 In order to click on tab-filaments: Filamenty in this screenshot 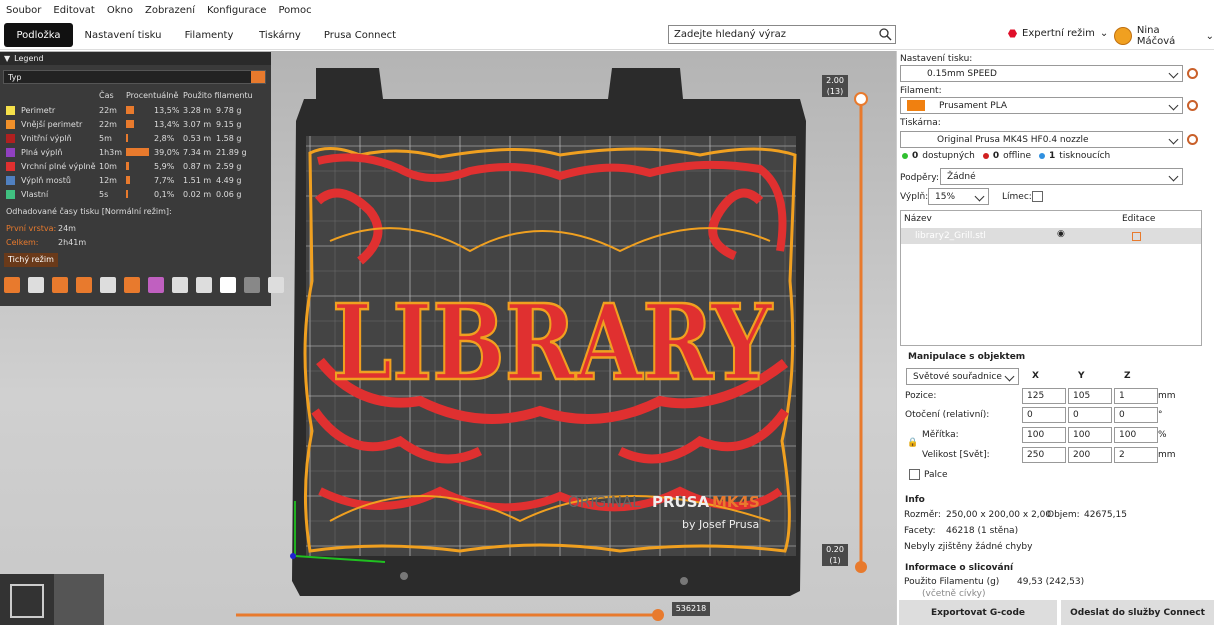, I will do `click(209, 35)`.